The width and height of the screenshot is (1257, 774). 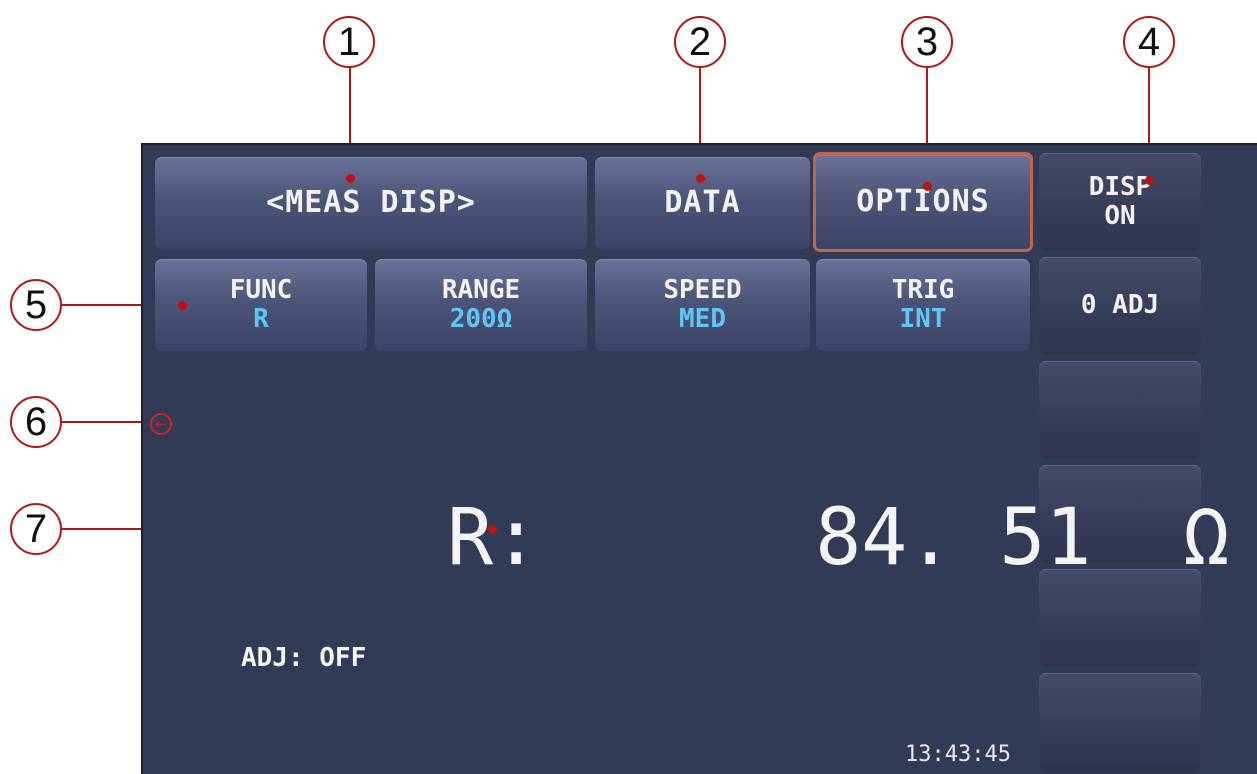 I want to click on callout-4: 4, so click(x=1149, y=42).